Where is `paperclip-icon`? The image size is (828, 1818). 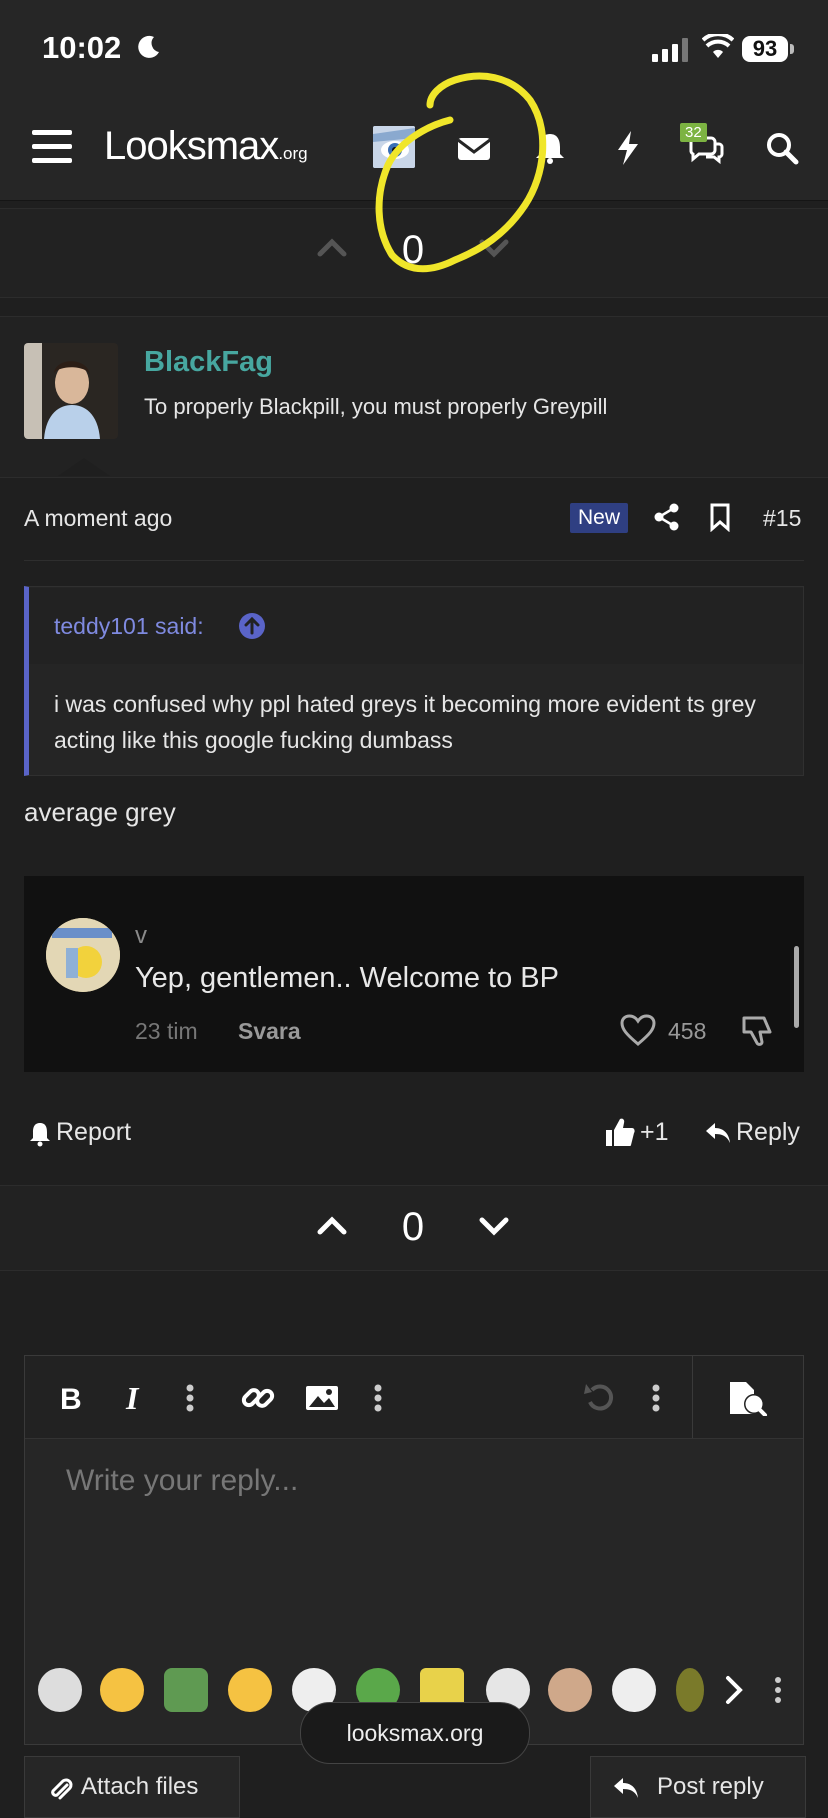
paperclip-icon is located at coordinates (60, 1790).